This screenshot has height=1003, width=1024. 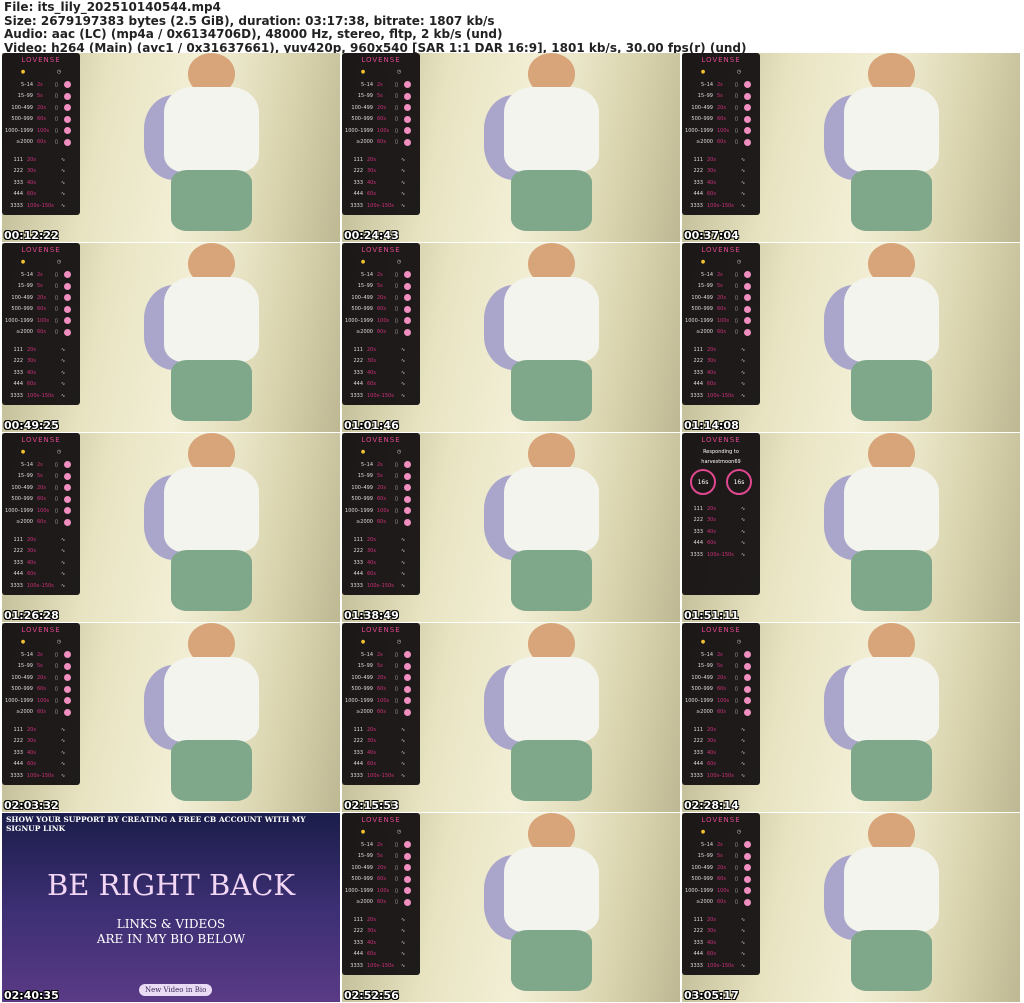 What do you see at coordinates (379, 159) in the screenshot?
I see `pattern-row: 111 20s ∿` at bounding box center [379, 159].